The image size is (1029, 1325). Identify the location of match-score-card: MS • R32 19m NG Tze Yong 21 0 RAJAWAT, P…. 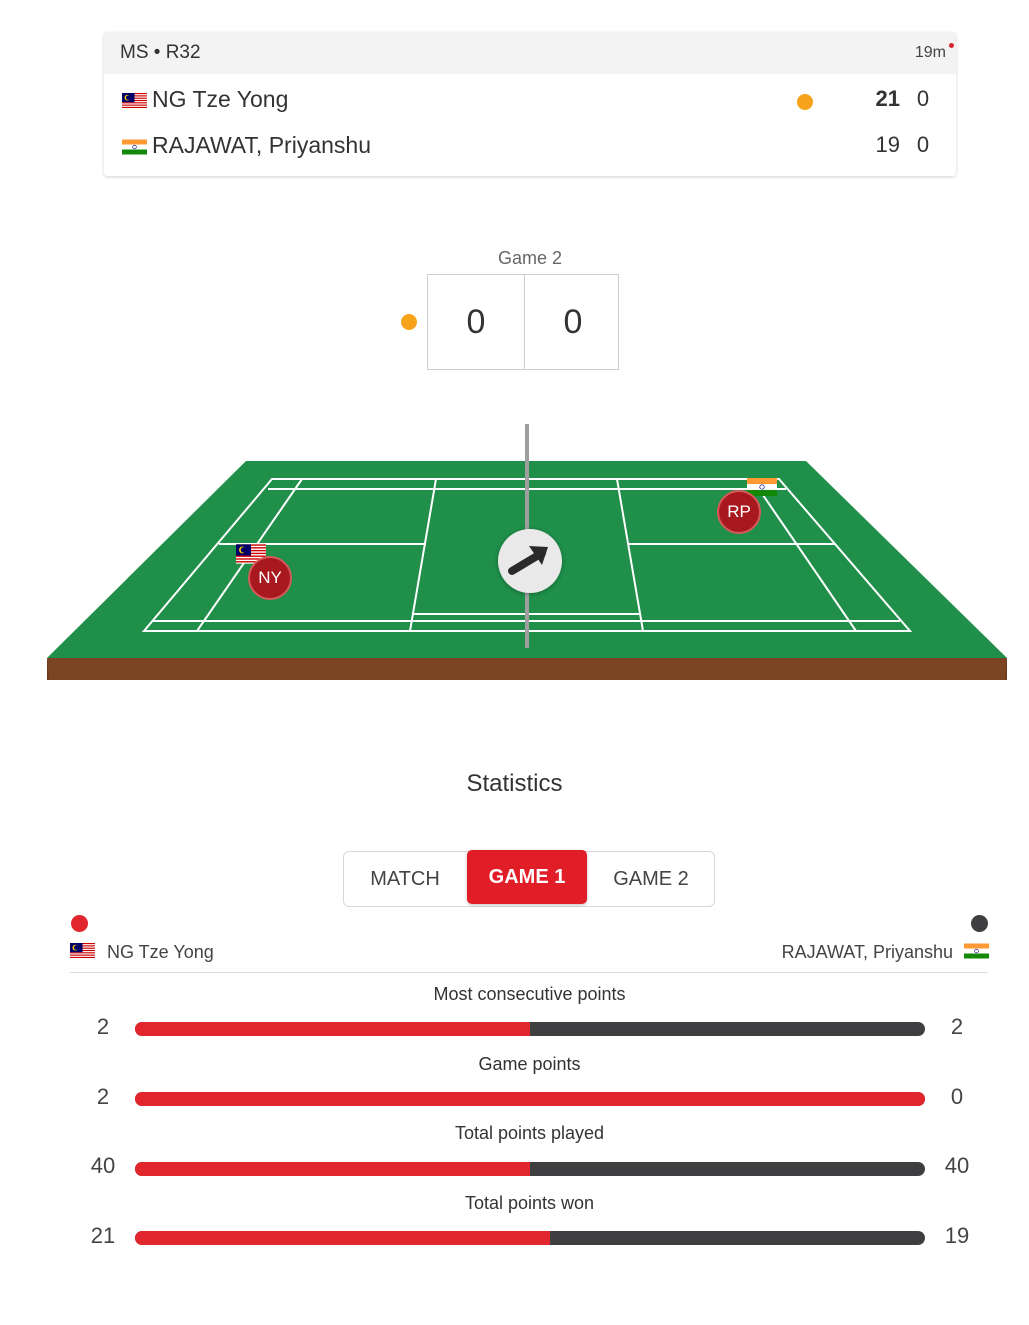
(530, 104).